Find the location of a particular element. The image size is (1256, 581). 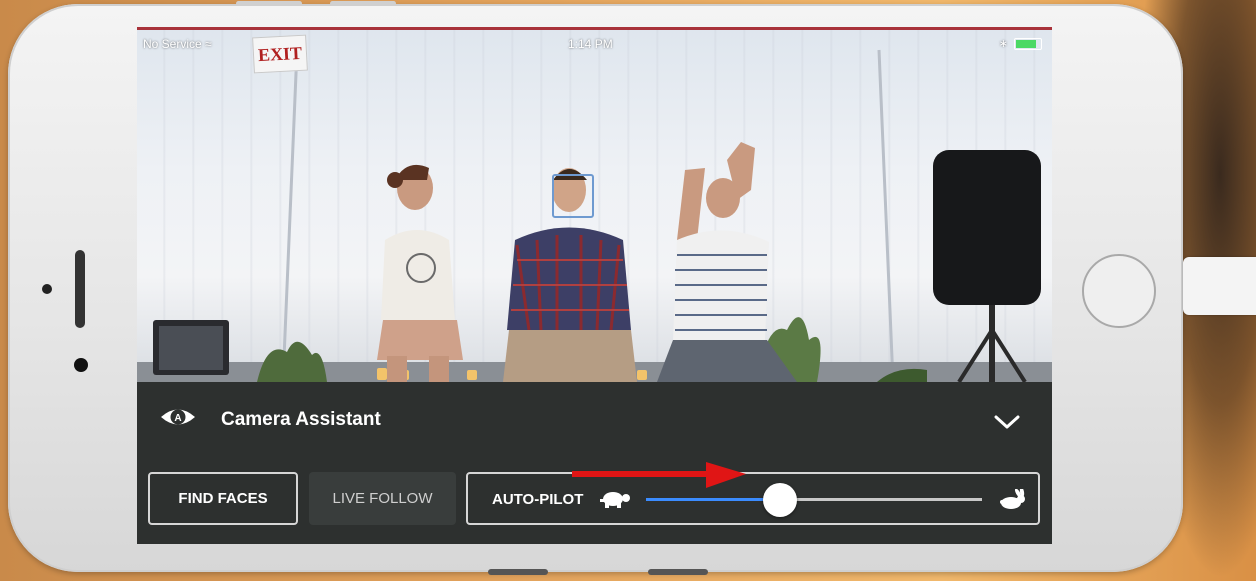

carrier-label: No Service is located at coordinates (172, 44).